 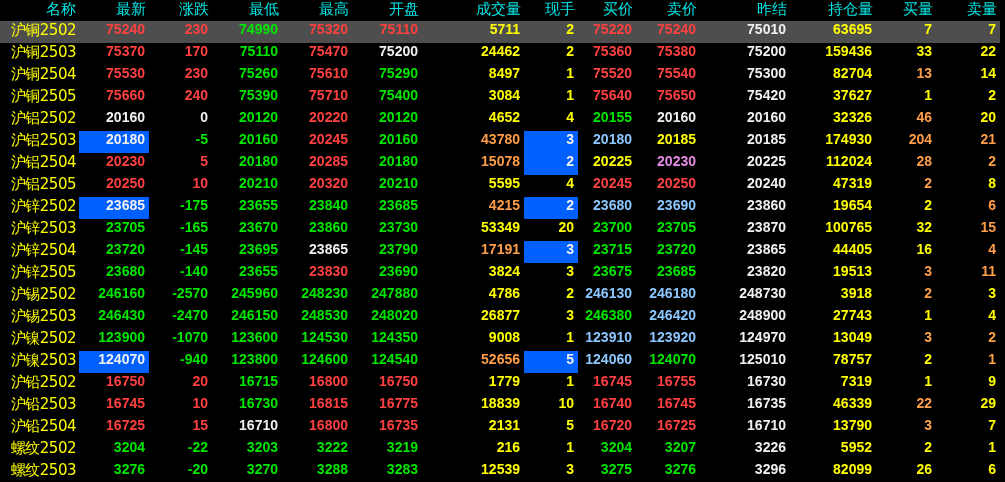 What do you see at coordinates (398, 227) in the screenshot?
I see `cell-value: 23730` at bounding box center [398, 227].